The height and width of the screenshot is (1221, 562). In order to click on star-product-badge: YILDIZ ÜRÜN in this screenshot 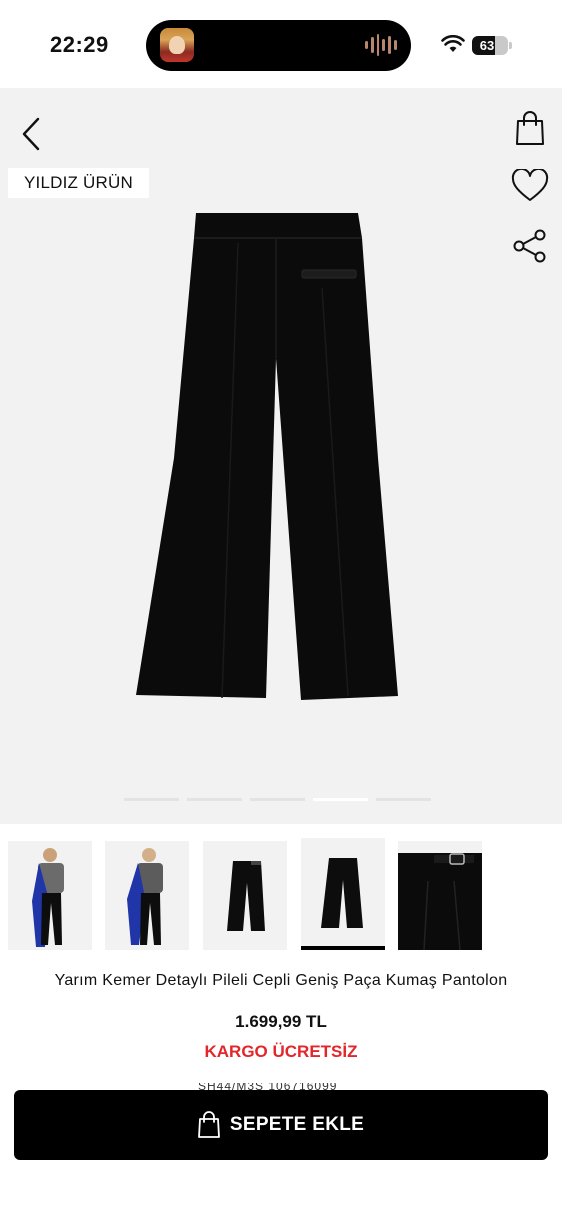, I will do `click(78, 183)`.